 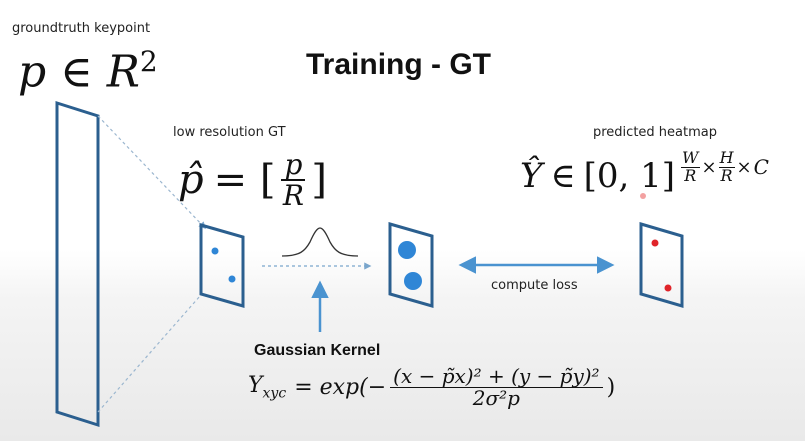 What do you see at coordinates (661, 265) in the screenshot?
I see `predicted-heatmap-plane` at bounding box center [661, 265].